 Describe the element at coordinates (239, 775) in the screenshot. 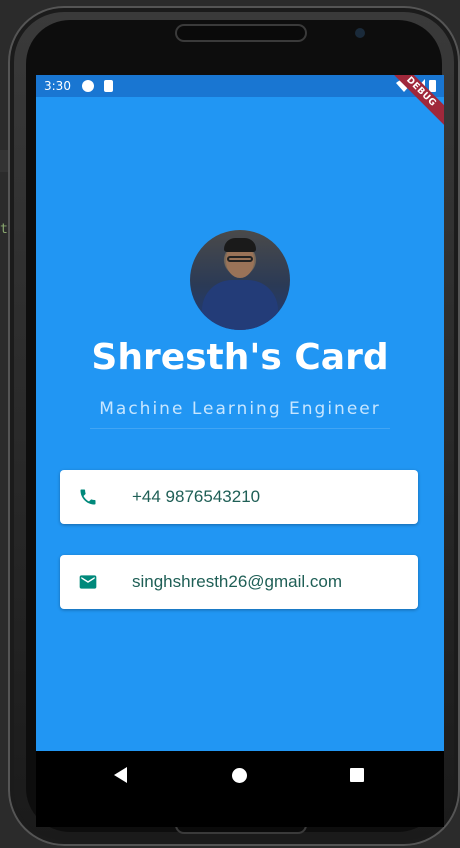

I see `home-icon` at that location.